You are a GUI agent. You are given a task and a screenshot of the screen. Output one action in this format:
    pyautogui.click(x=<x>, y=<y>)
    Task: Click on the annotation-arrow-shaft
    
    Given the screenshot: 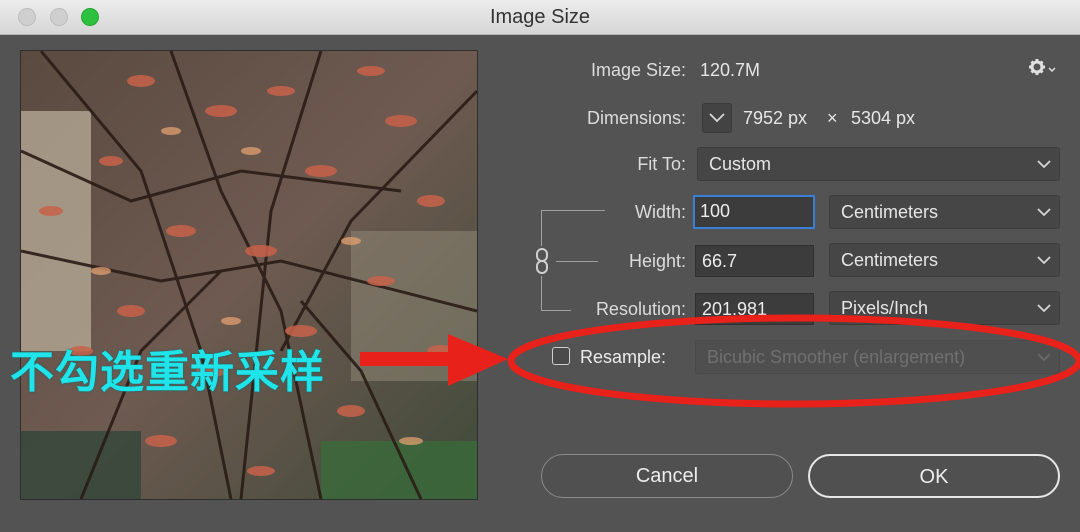 What is the action you would take?
    pyautogui.click(x=405, y=359)
    